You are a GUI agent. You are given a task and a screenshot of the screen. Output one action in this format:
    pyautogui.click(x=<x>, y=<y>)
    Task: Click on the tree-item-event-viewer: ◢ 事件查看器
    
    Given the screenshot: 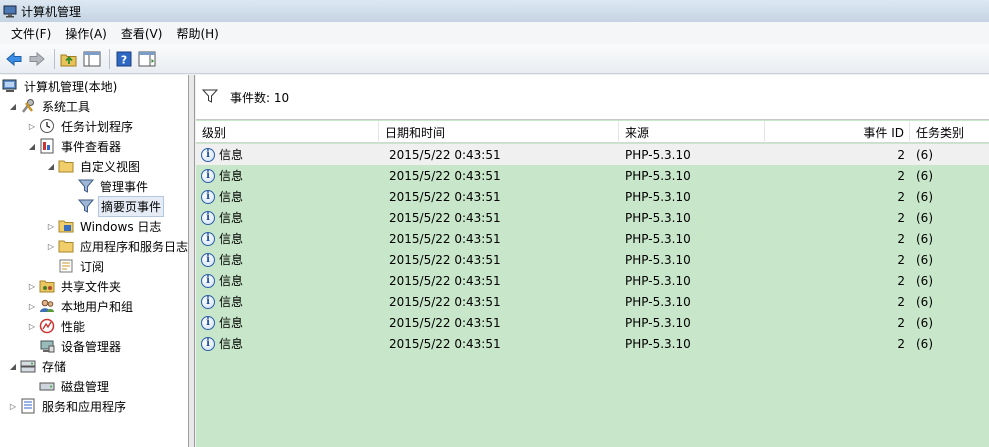 What is the action you would take?
    pyautogui.click(x=75, y=146)
    